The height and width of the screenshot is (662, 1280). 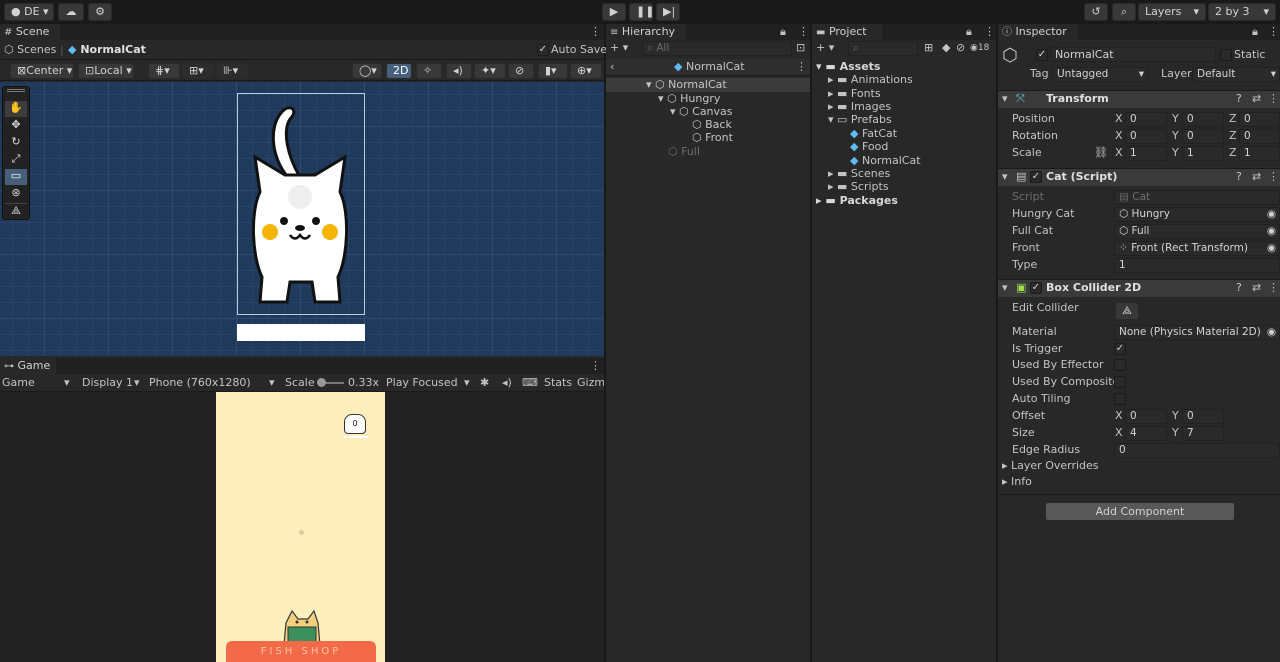 What do you see at coordinates (1146, 153) in the screenshot?
I see `scale-x-field: 1` at bounding box center [1146, 153].